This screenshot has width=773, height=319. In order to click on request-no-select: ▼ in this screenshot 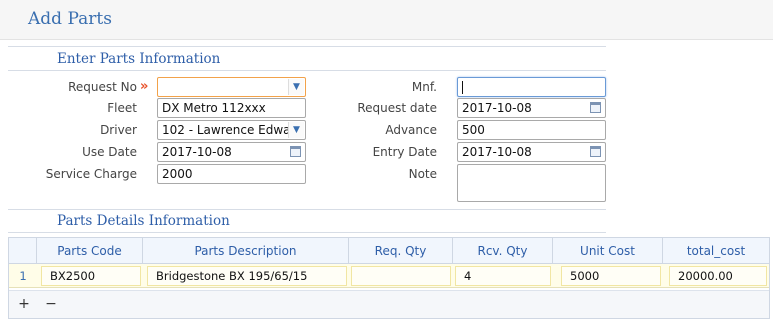, I will do `click(231, 87)`.